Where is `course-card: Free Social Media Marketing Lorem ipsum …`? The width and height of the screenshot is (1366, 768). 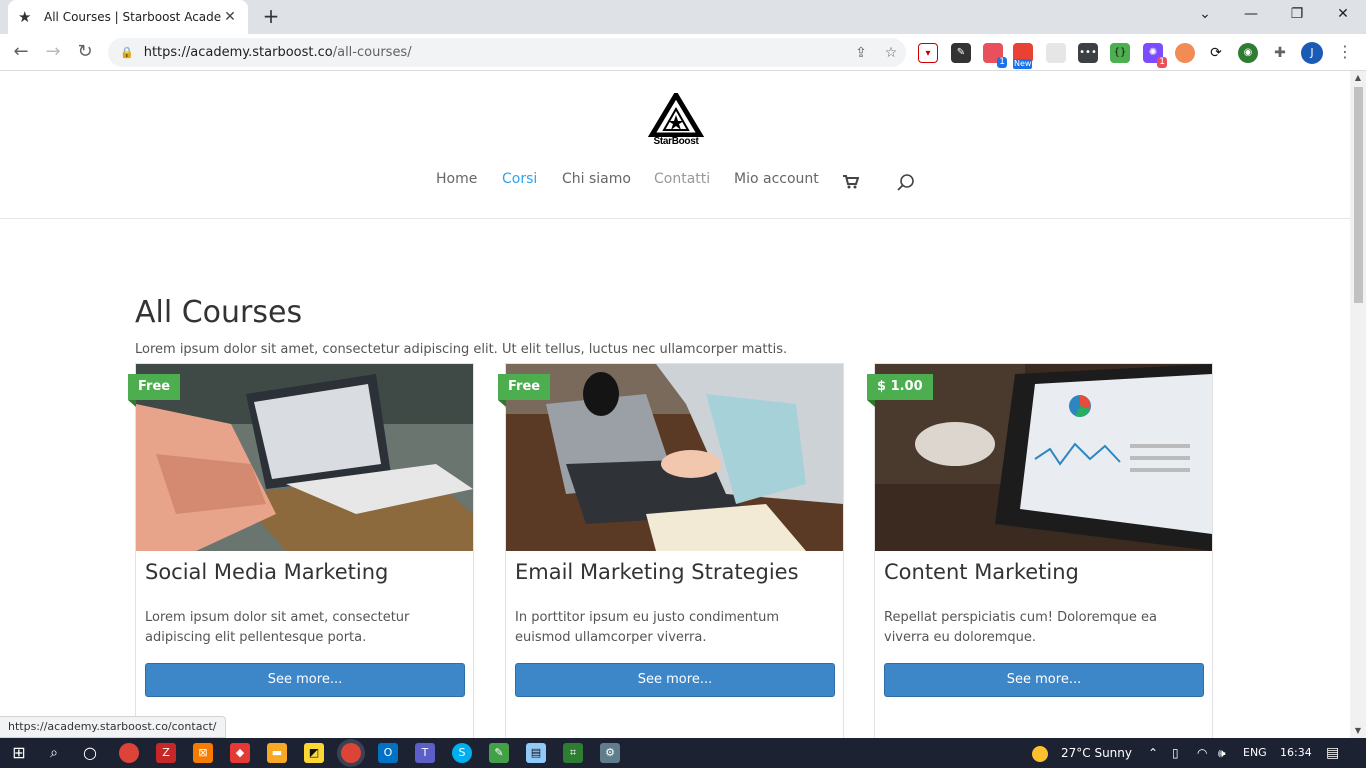
course-card: Free Social Media Marketing Lorem ipsum … is located at coordinates (301, 550).